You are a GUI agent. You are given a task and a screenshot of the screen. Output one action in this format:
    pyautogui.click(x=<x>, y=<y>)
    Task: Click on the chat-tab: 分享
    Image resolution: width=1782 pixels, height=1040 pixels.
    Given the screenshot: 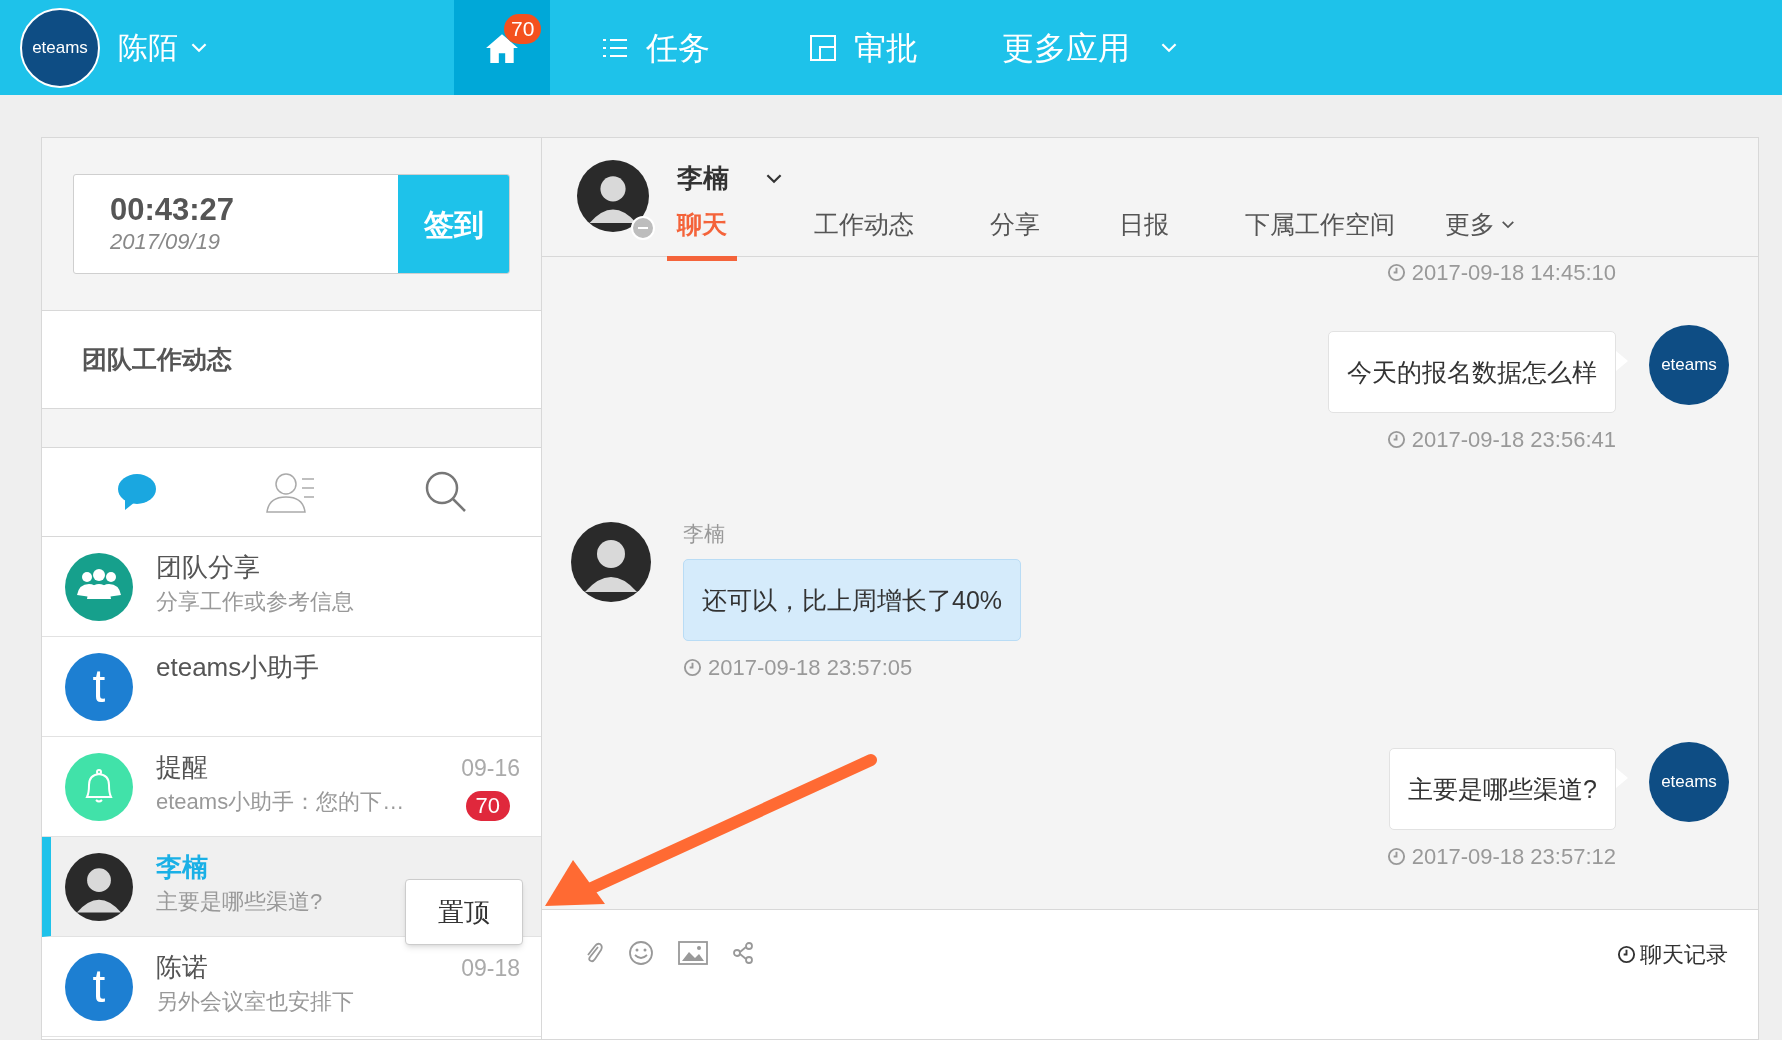 What is the action you would take?
    pyautogui.click(x=1015, y=233)
    